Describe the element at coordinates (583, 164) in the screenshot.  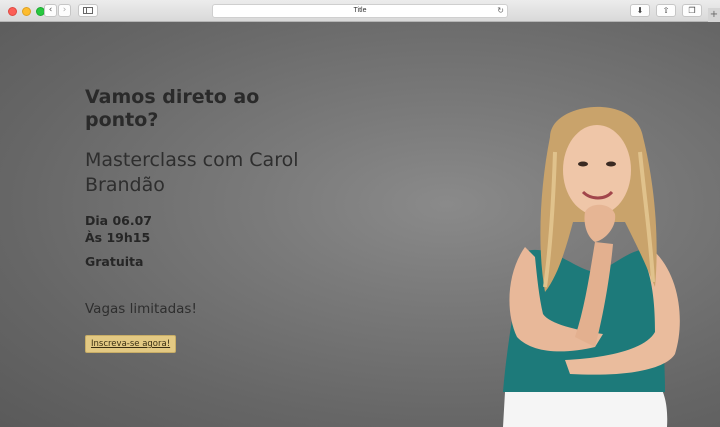
I see `left-eye-shape` at that location.